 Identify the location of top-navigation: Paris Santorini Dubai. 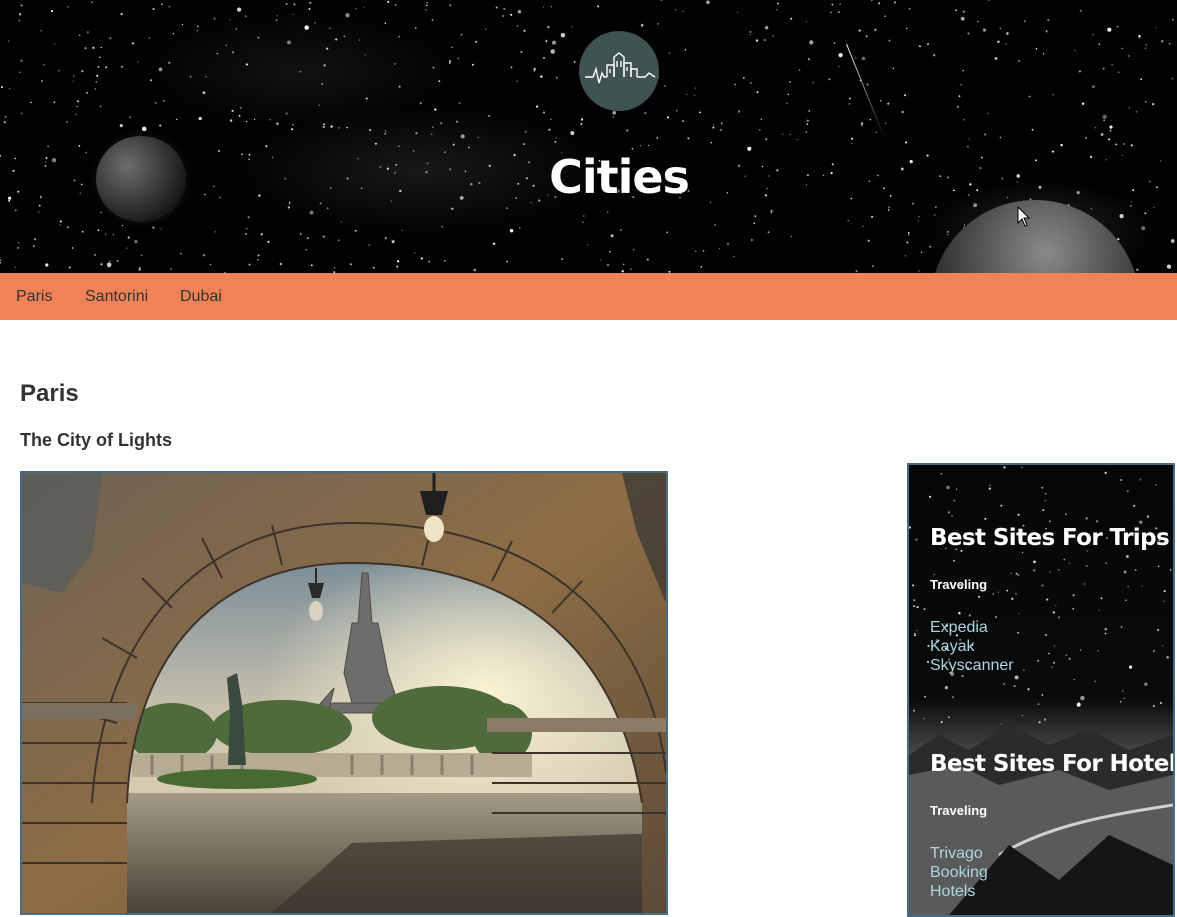
(588, 296).